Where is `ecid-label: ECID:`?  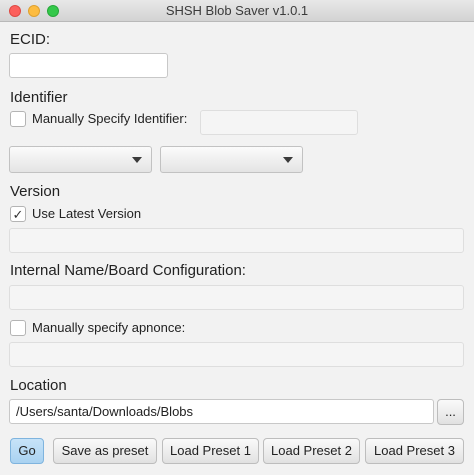
ecid-label: ECID: is located at coordinates (30, 39).